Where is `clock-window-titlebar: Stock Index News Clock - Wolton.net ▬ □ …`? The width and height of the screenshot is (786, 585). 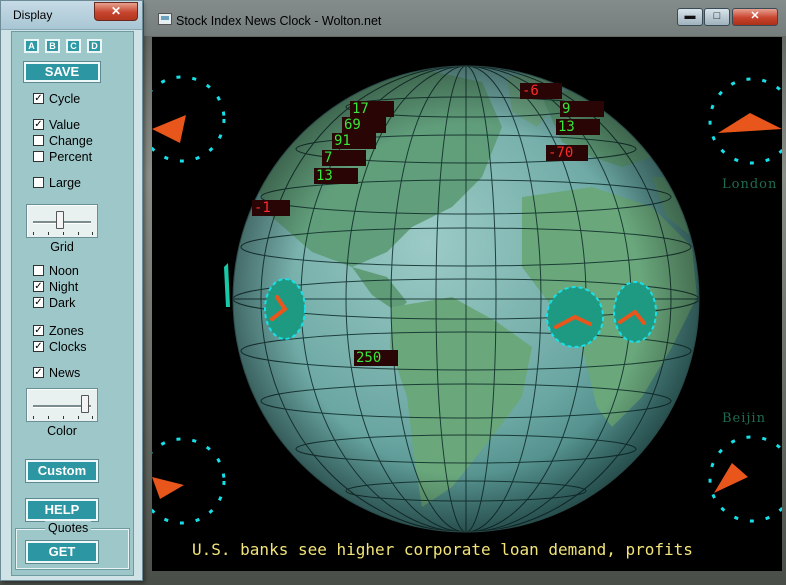 clock-window-titlebar: Stock Index News Clock - Wolton.net ▬ □ … is located at coordinates (465, 18).